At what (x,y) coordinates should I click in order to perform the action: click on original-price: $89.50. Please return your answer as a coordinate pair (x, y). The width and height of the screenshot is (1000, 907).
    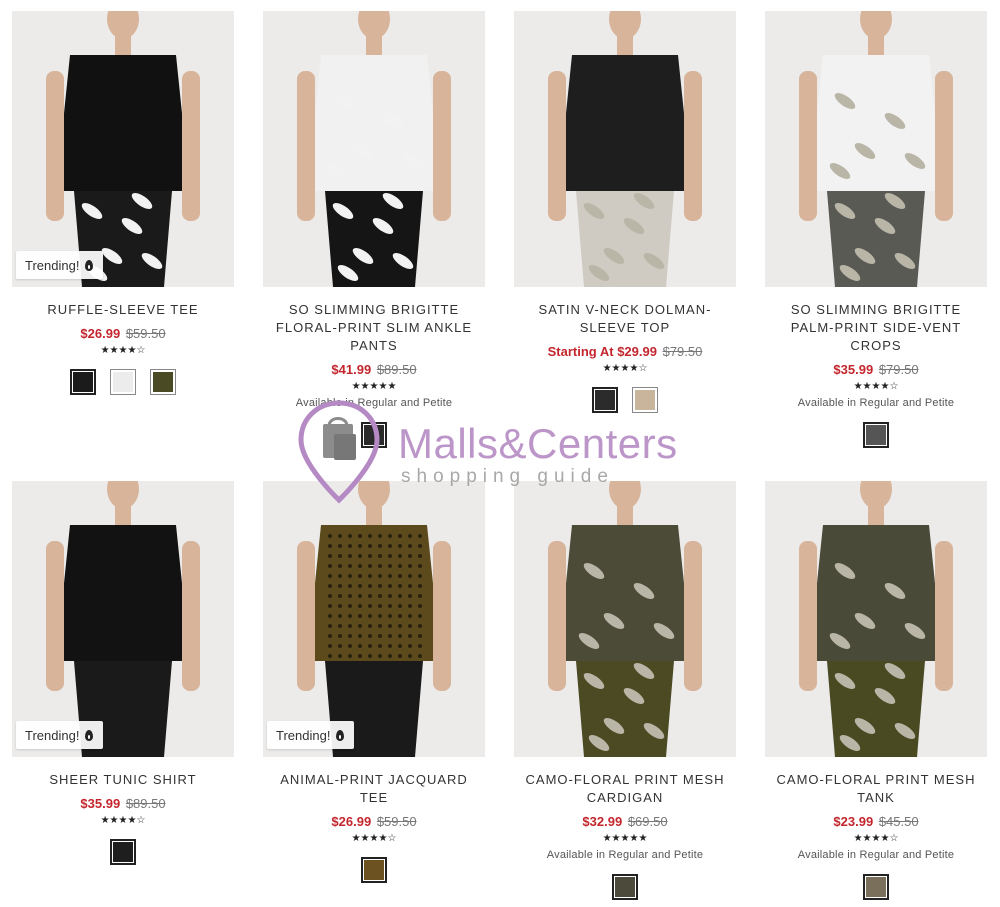
    Looking at the image, I should click on (145, 803).